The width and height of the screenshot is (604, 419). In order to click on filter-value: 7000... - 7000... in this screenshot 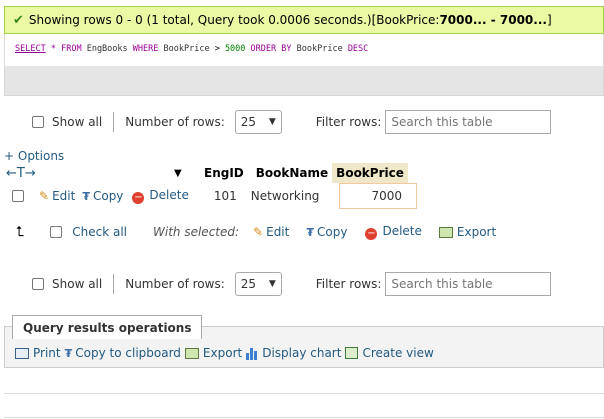, I will do `click(493, 20)`.